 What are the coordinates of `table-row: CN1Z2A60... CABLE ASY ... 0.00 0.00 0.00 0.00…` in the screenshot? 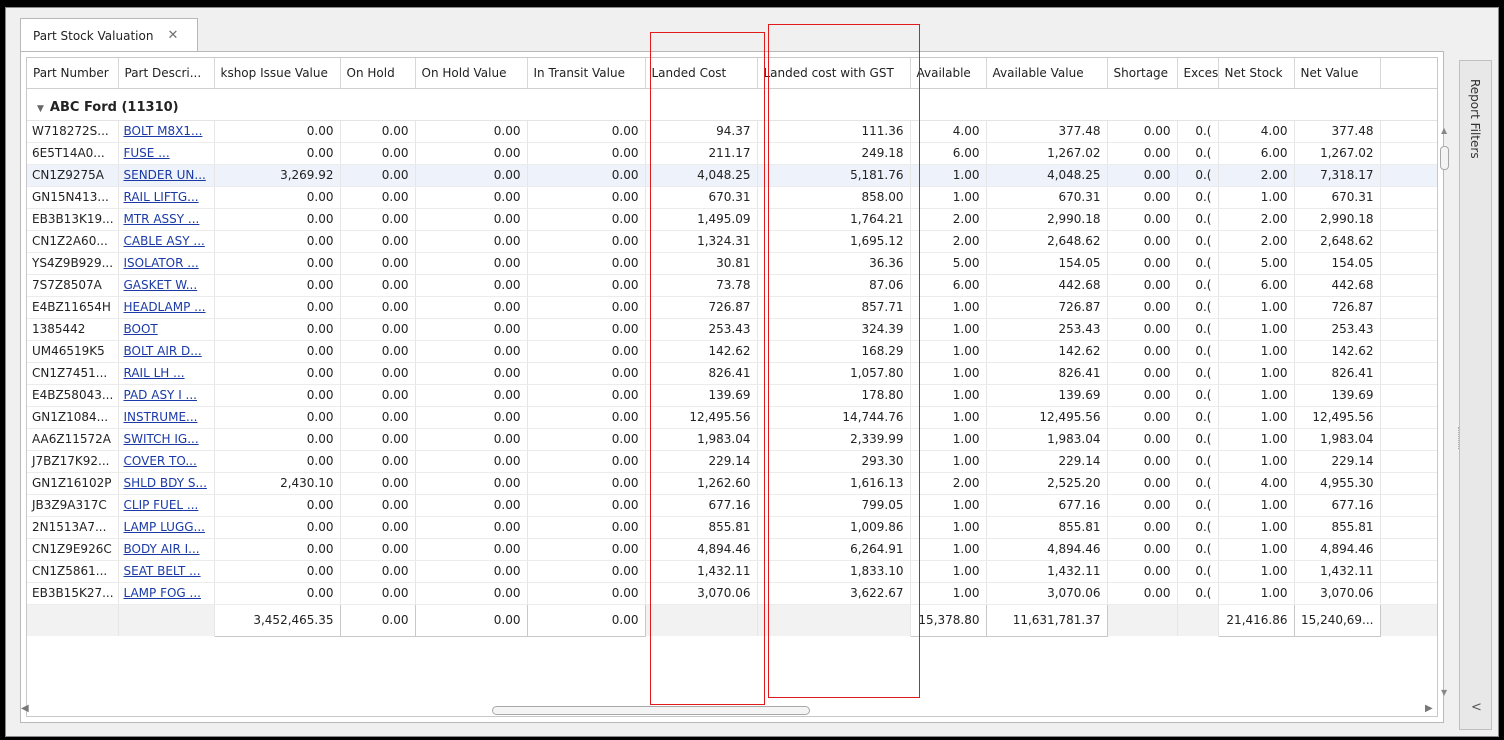 It's located at (732, 241).